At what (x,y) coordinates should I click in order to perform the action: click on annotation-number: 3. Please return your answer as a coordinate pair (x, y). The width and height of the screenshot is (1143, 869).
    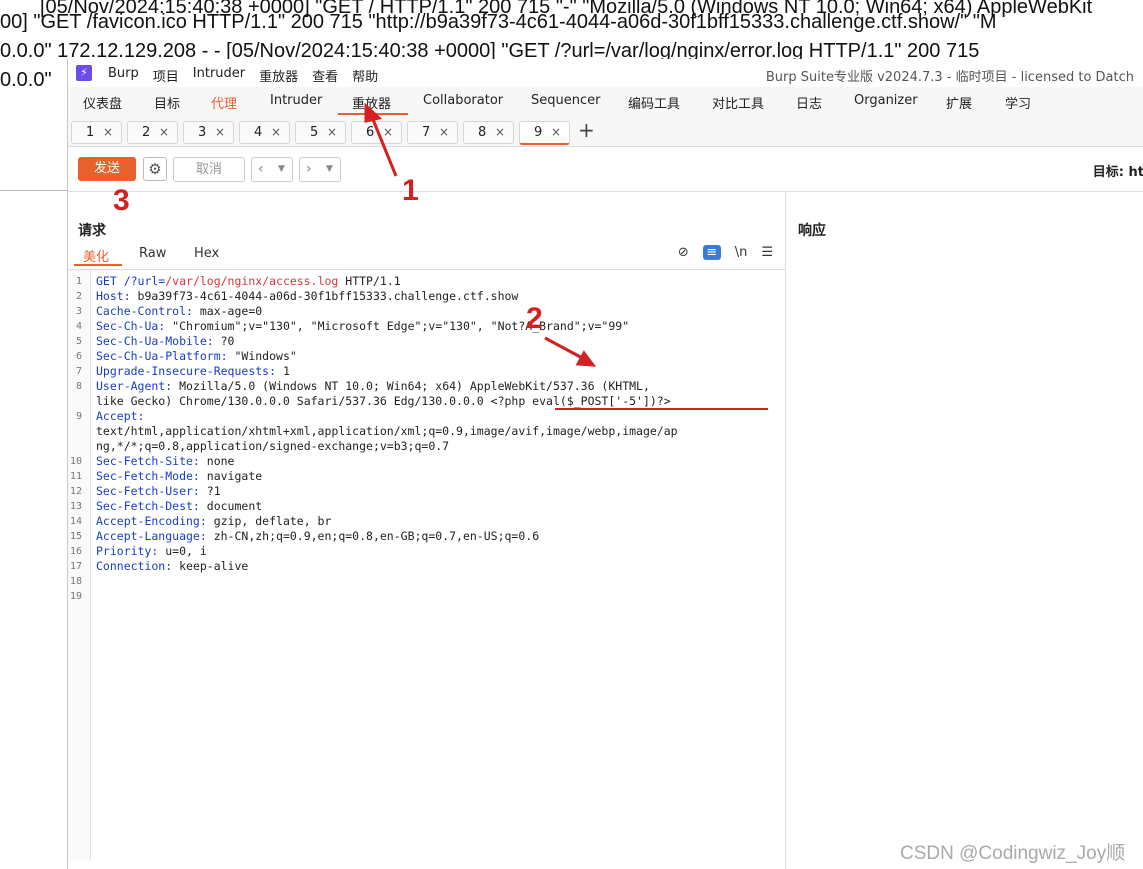
    Looking at the image, I should click on (121, 200).